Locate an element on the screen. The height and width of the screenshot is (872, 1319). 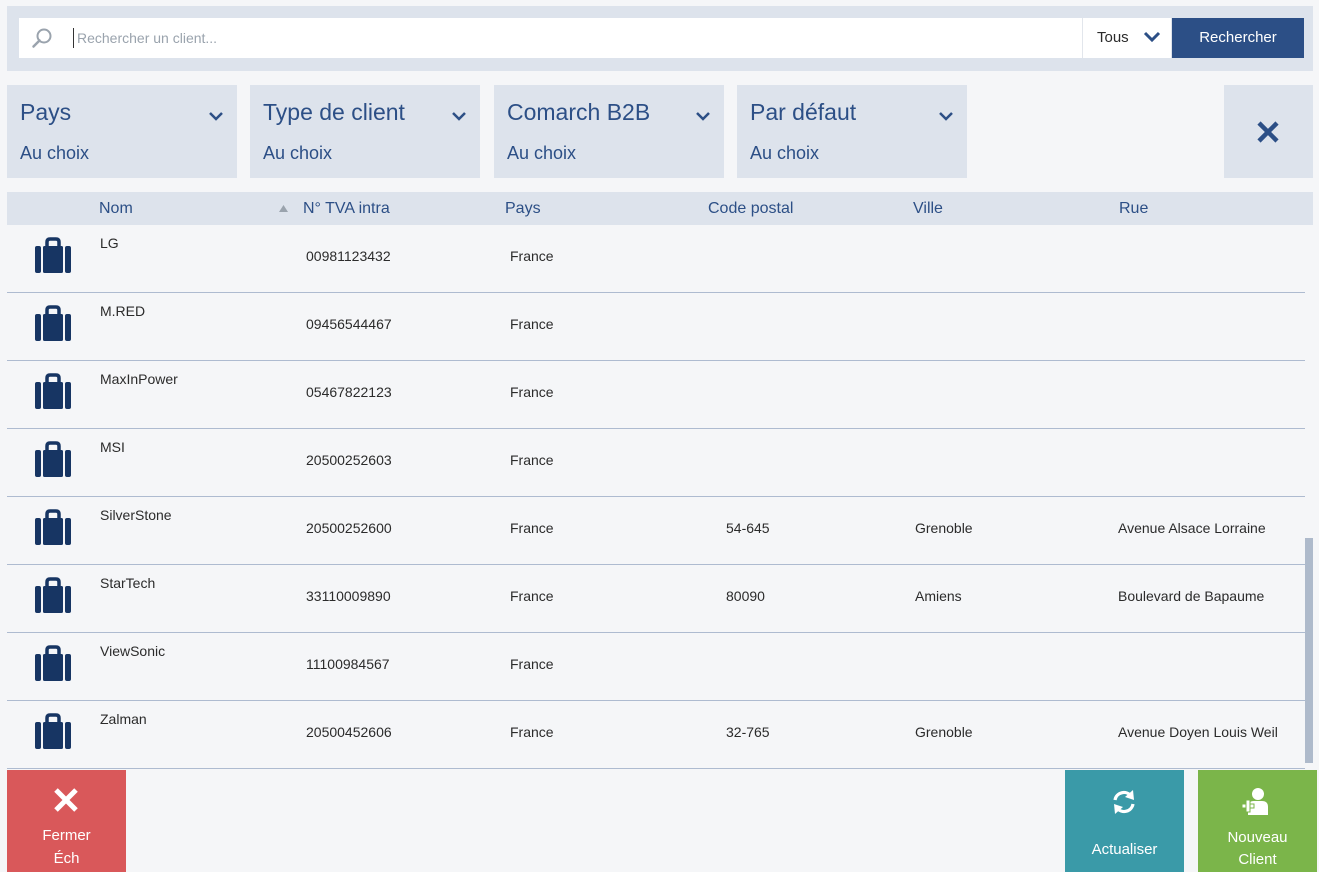
client-vat: 33110009890 is located at coordinates (348, 596).